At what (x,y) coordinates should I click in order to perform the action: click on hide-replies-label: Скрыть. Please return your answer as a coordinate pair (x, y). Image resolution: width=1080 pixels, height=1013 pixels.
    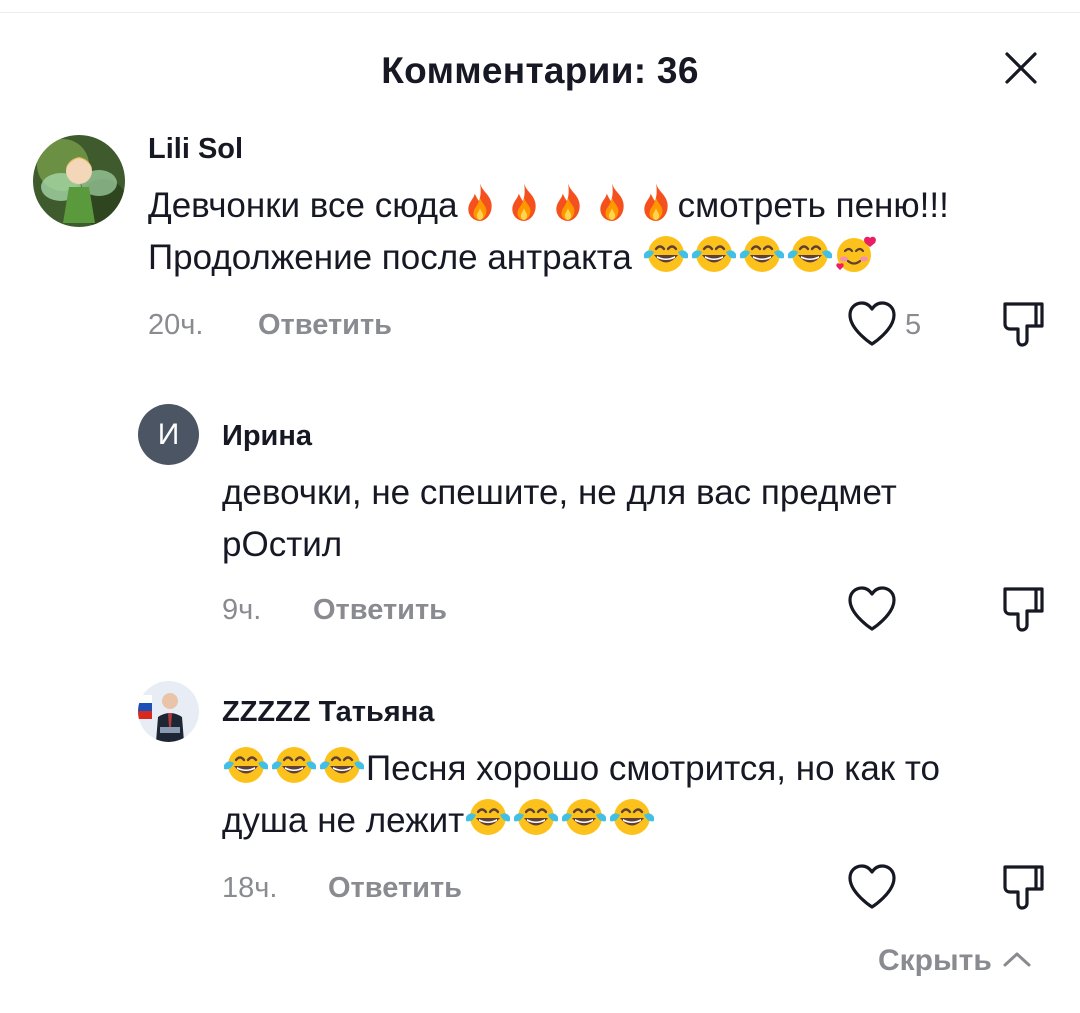
    Looking at the image, I should click on (935, 960).